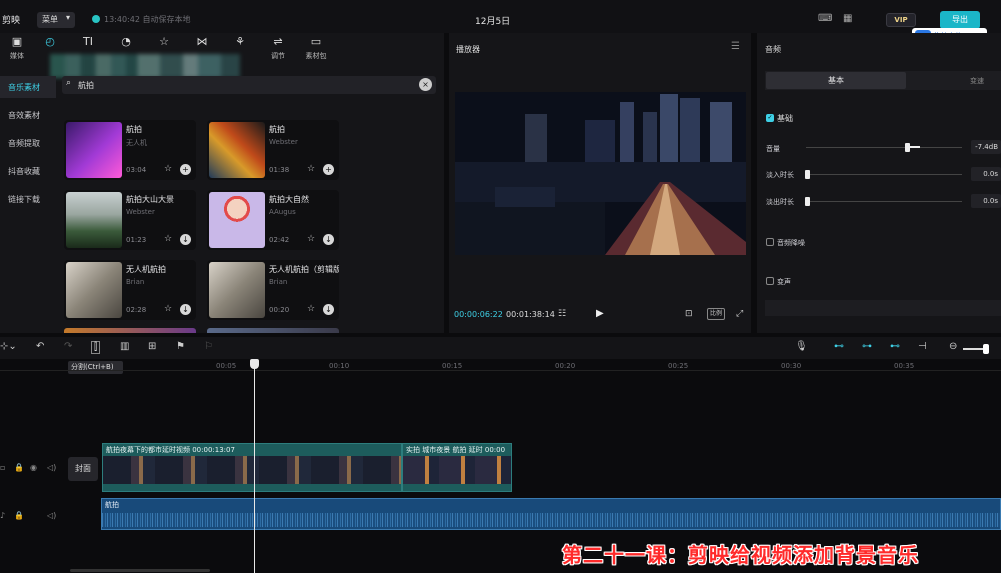 This screenshot has width=1001, height=573. What do you see at coordinates (152, 346) in the screenshot?
I see `freeze-icon: ⊞` at bounding box center [152, 346].